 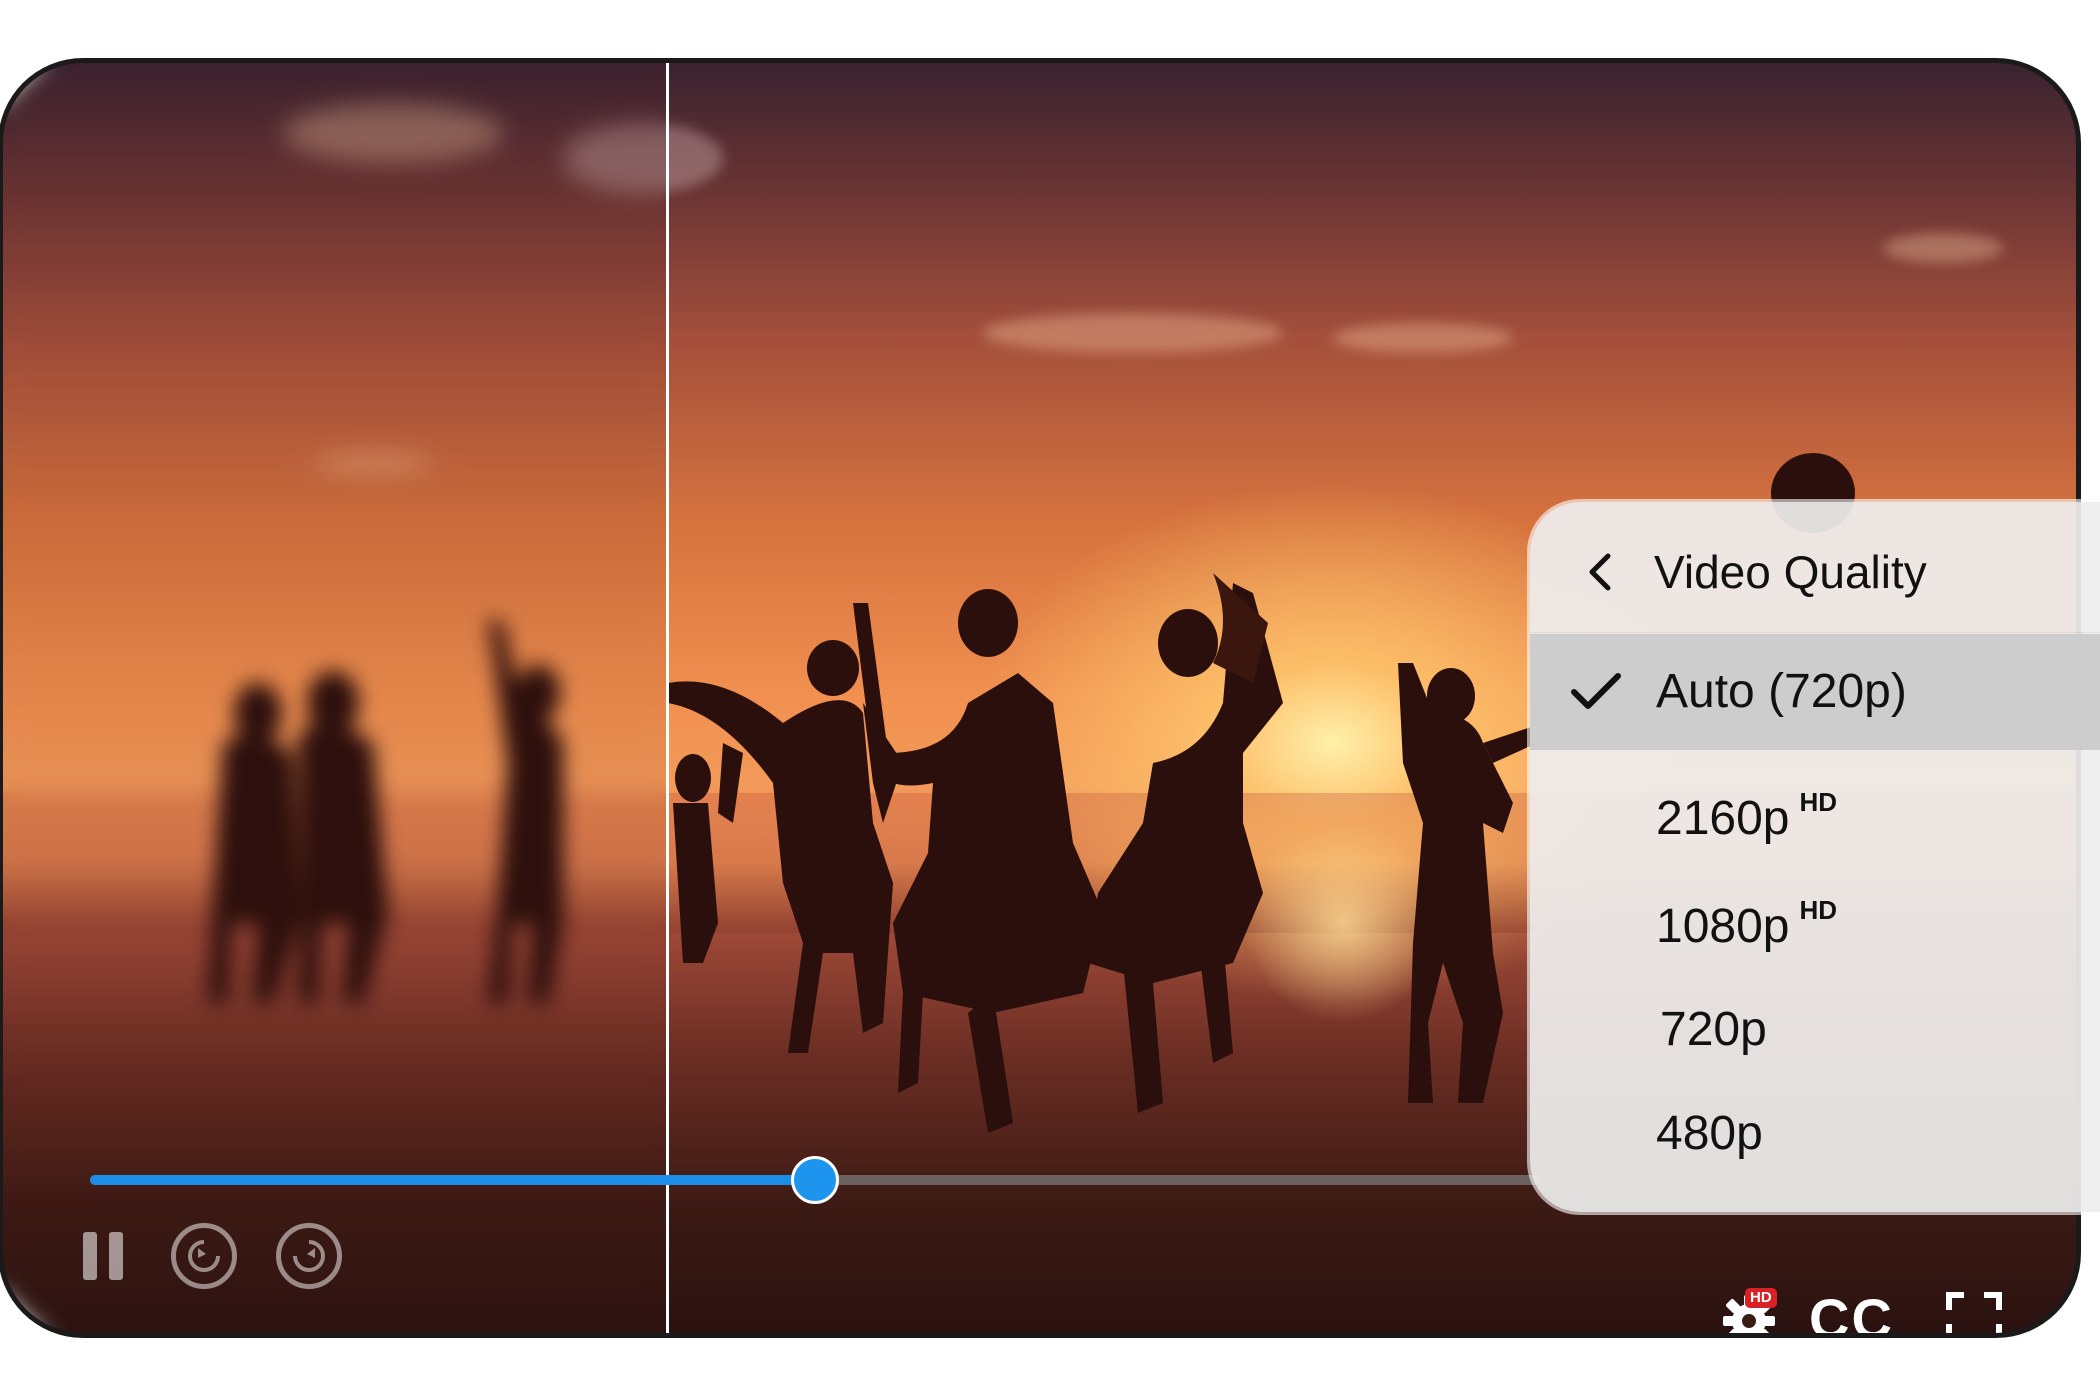 I want to click on quality-option-auto: Auto (720p), so click(x=1815, y=692).